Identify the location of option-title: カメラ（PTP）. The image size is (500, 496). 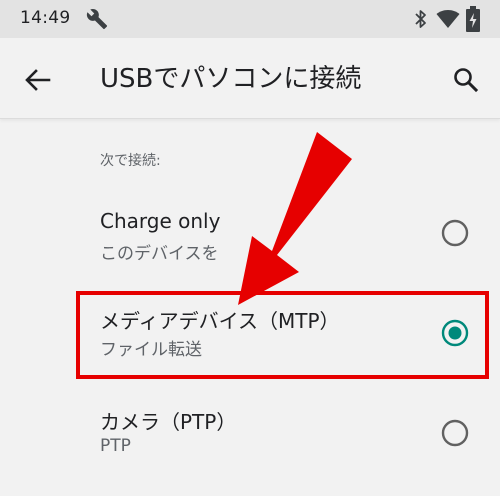
(168, 422).